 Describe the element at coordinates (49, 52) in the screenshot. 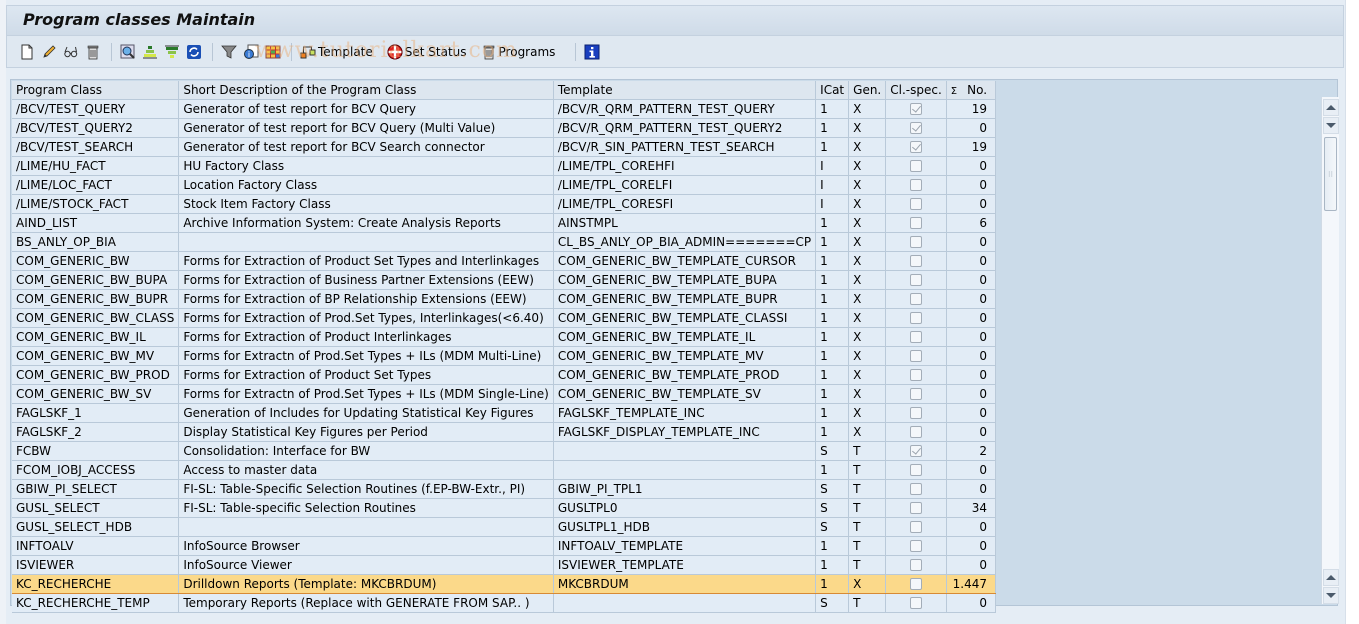

I see `change-button` at that location.